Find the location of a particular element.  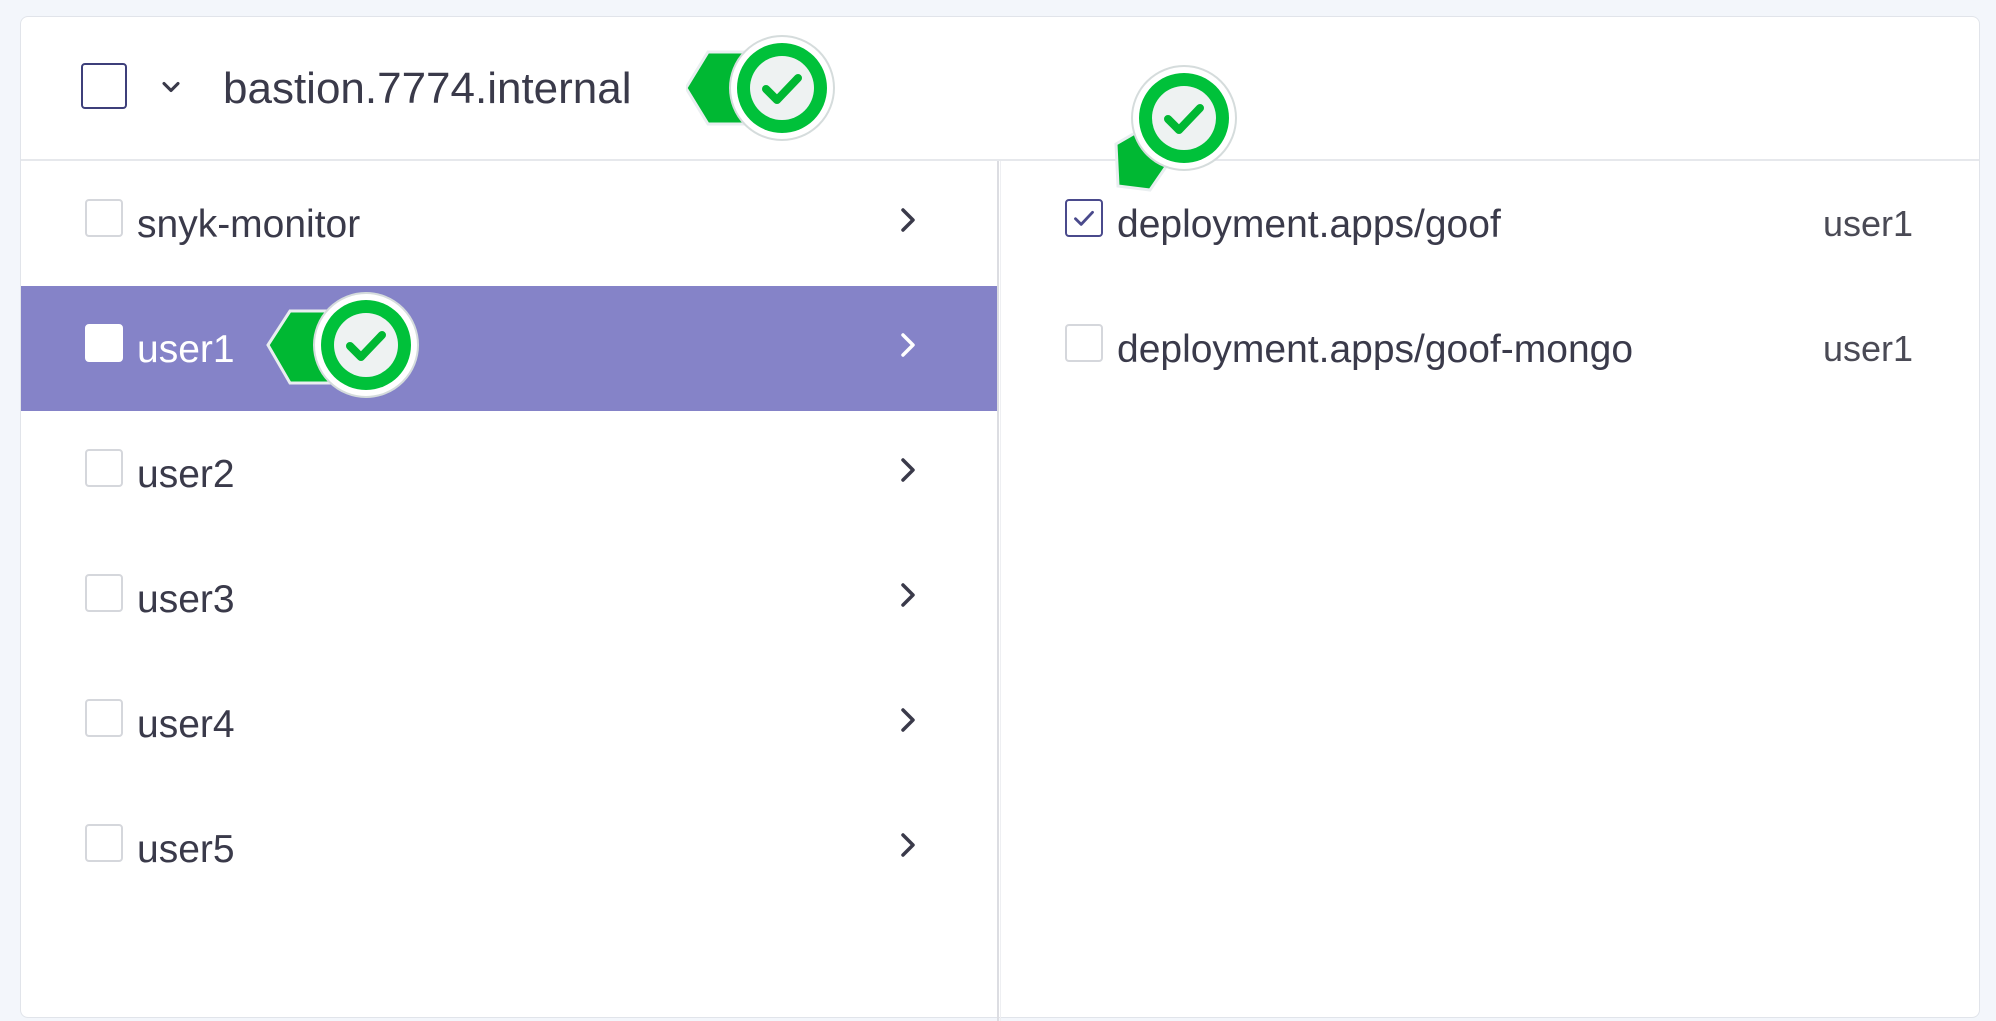

cluster-title: bastion.7774.internal is located at coordinates (427, 88).